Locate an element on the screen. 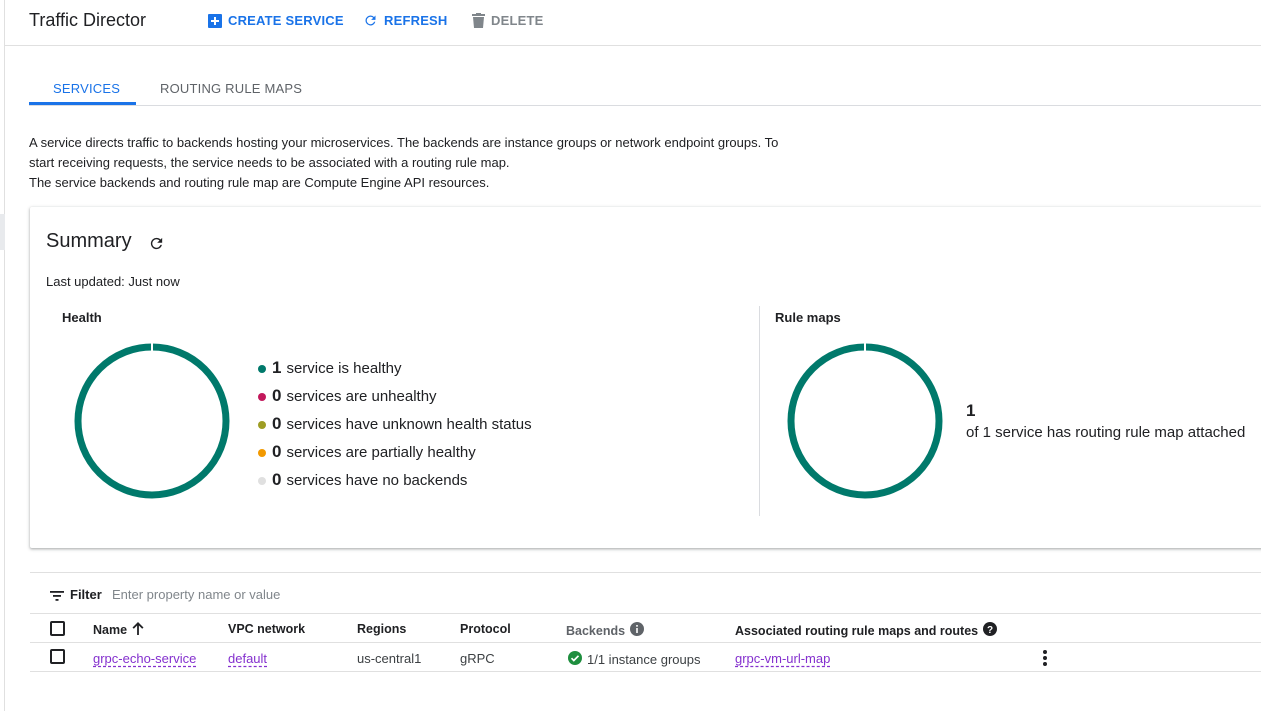 The image size is (1261, 711). rule-maps-label: Rule maps is located at coordinates (808, 317).